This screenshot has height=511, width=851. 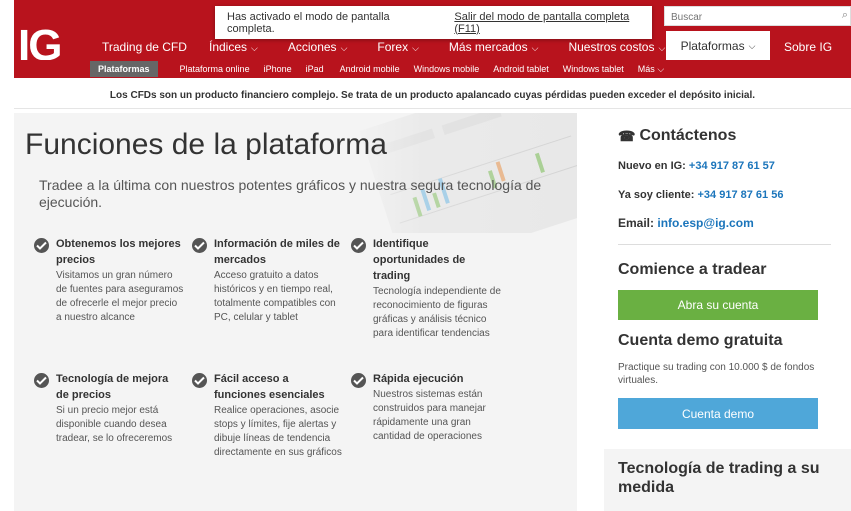 I want to click on contact-client: Ya soy cliente: +34 917 87 61 56, so click(x=700, y=195).